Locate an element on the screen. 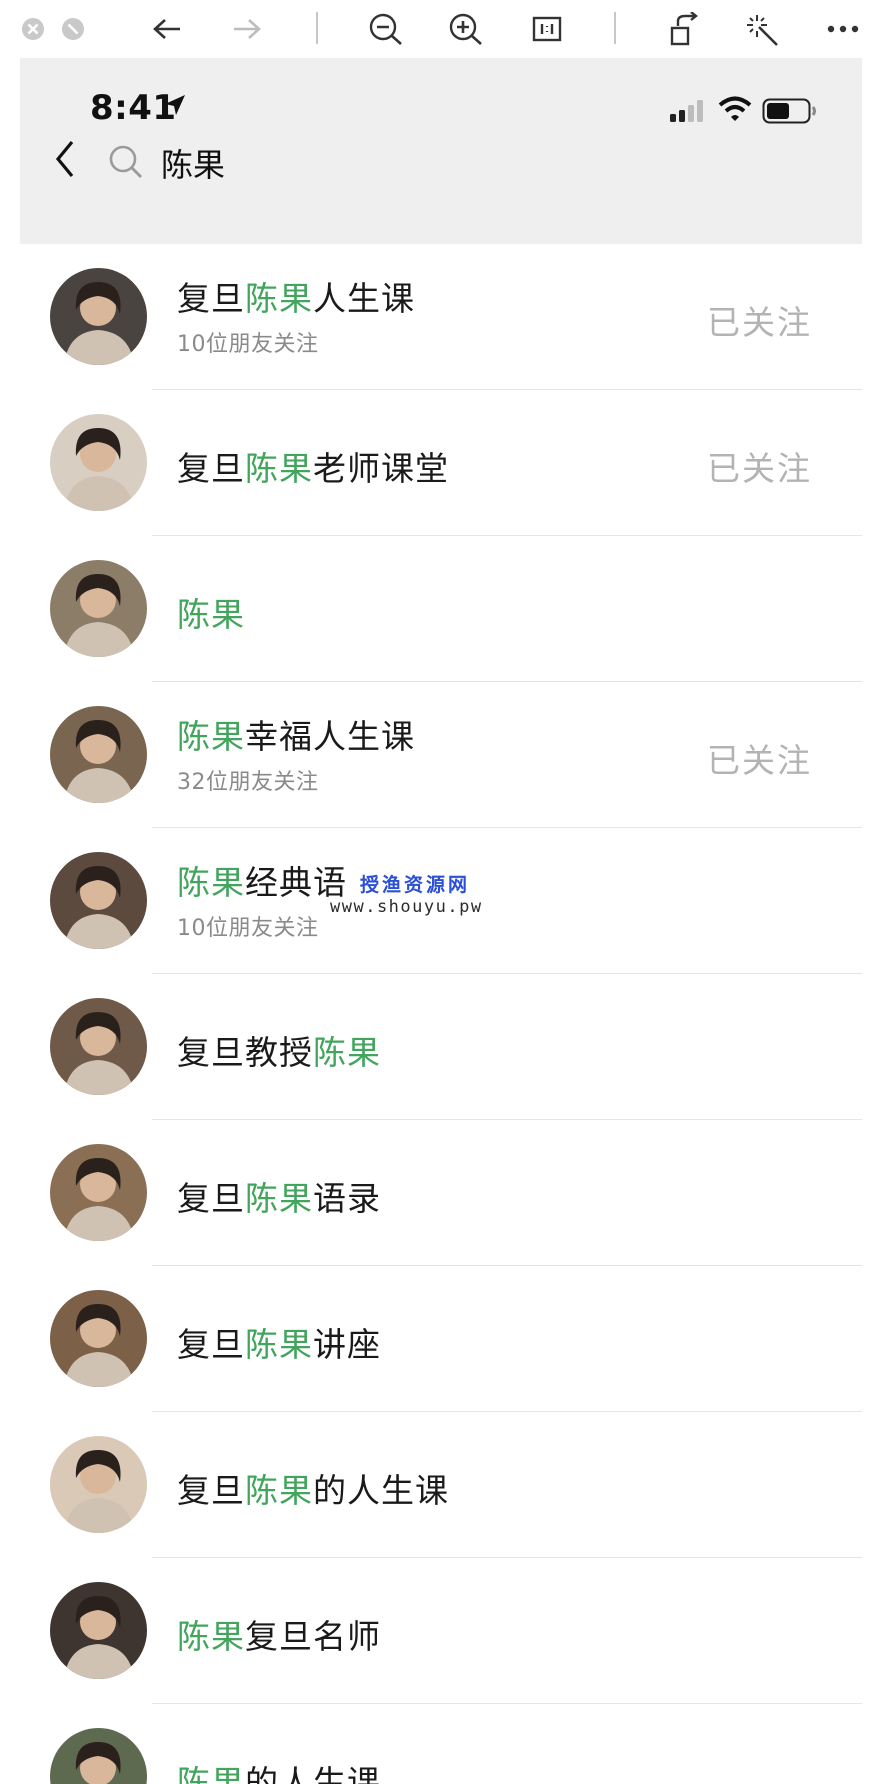 Image resolution: width=888 pixels, height=1784 pixels. search-input: 陈果 is located at coordinates (193, 163).